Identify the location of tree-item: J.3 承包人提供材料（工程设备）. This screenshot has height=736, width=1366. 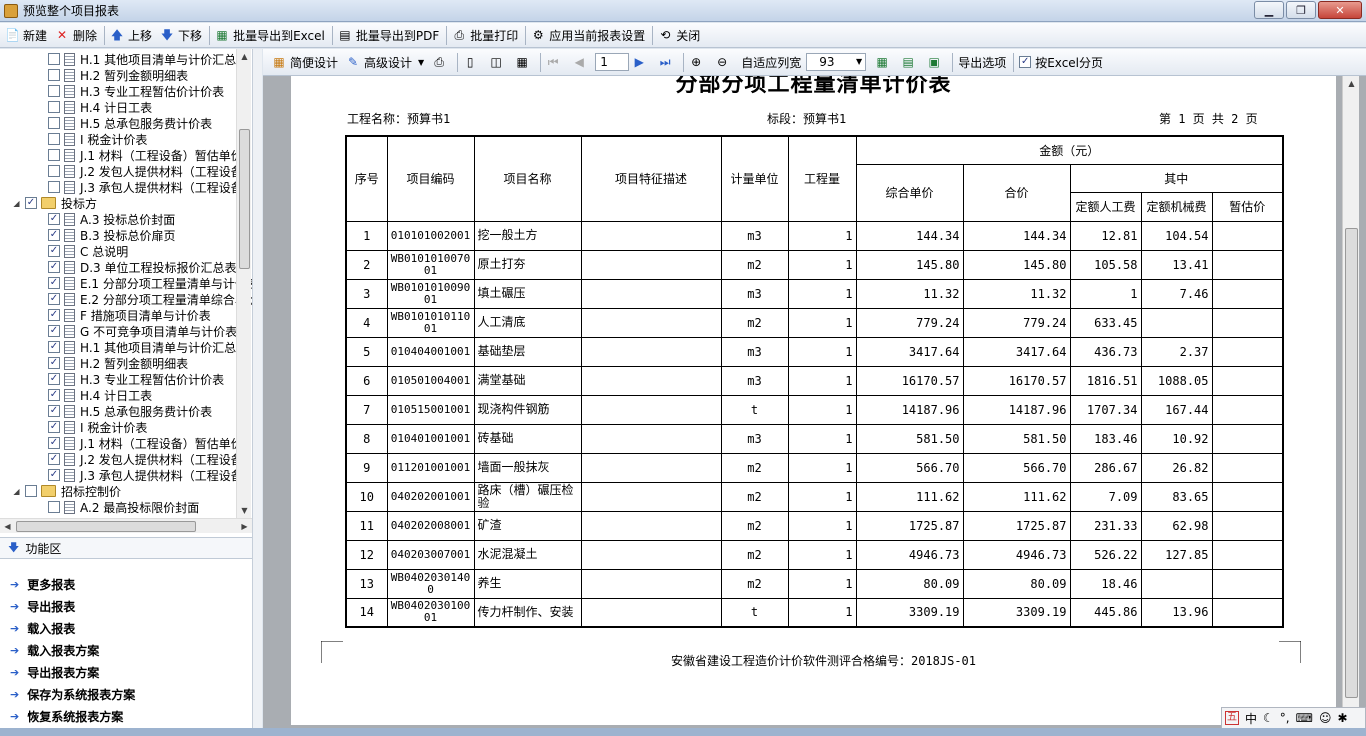
(150, 187).